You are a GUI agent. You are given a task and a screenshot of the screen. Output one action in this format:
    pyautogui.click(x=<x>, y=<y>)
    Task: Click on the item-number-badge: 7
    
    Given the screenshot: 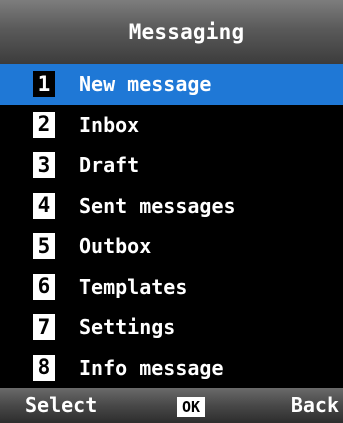 What is the action you would take?
    pyautogui.click(x=44, y=327)
    